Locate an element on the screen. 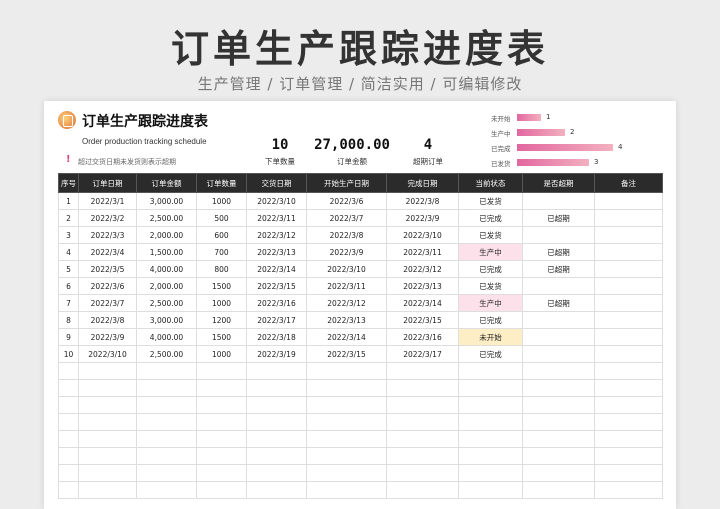 This screenshot has width=720, height=509. table-cell: 2022/3/8 is located at coordinates (346, 235).